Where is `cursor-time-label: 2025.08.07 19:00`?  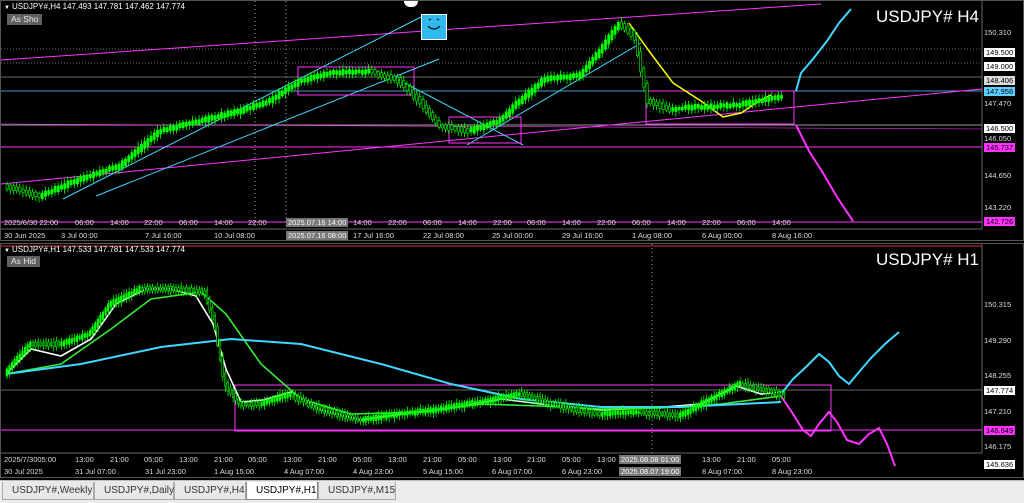 cursor-time-label: 2025.08.07 19:00 is located at coordinates (650, 471).